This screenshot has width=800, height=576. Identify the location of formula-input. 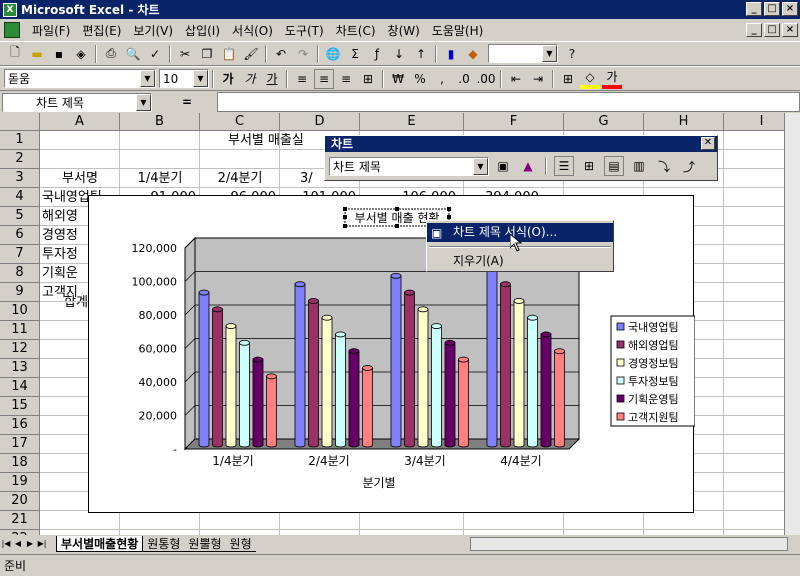
(508, 102).